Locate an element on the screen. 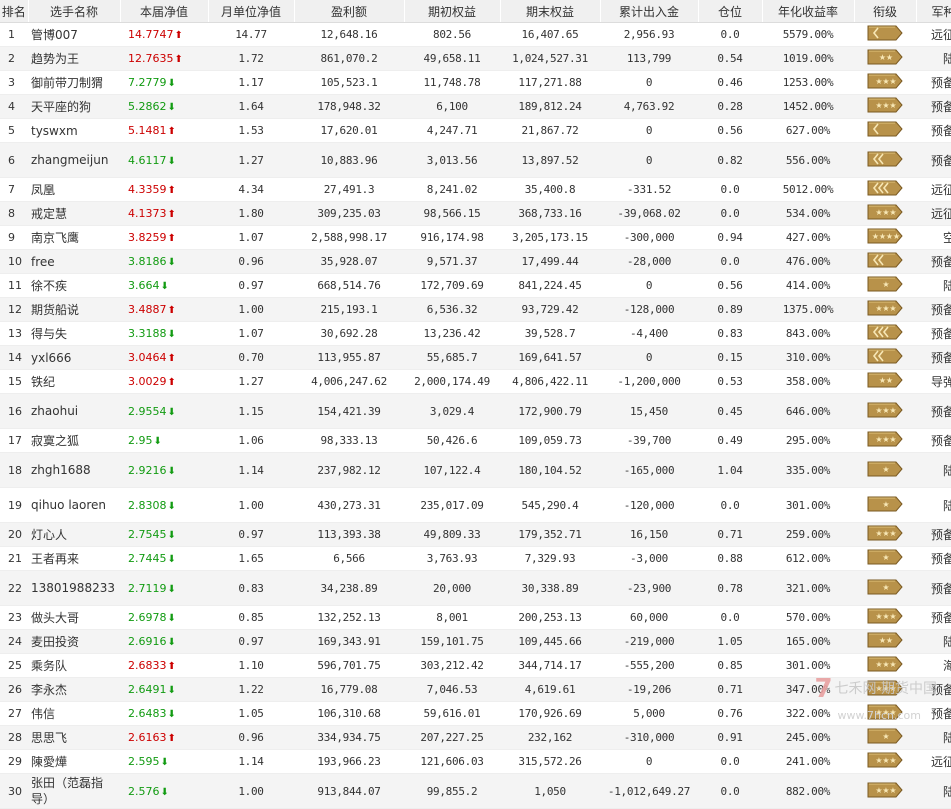 Image resolution: width=951 pixels, height=809 pixels. player-name: yxl666 is located at coordinates (74, 358).